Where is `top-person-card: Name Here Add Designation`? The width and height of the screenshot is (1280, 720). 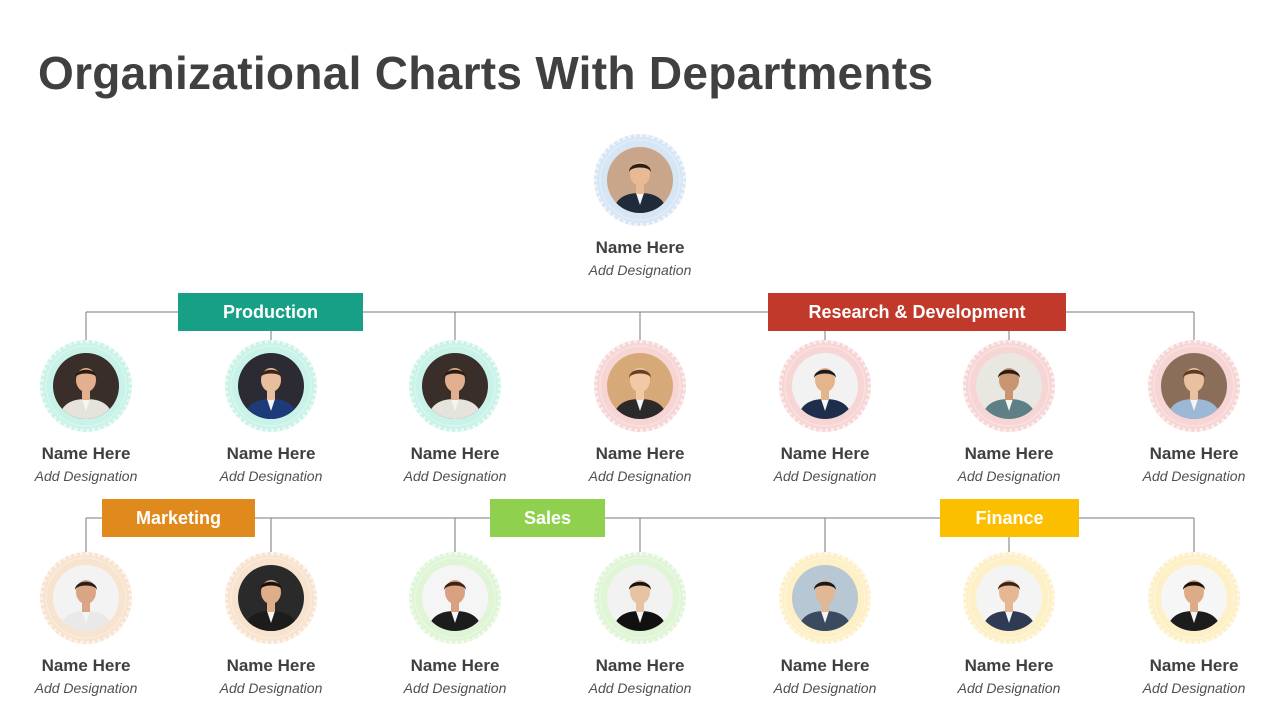
top-person-card: Name Here Add Designation is located at coordinates (640, 206).